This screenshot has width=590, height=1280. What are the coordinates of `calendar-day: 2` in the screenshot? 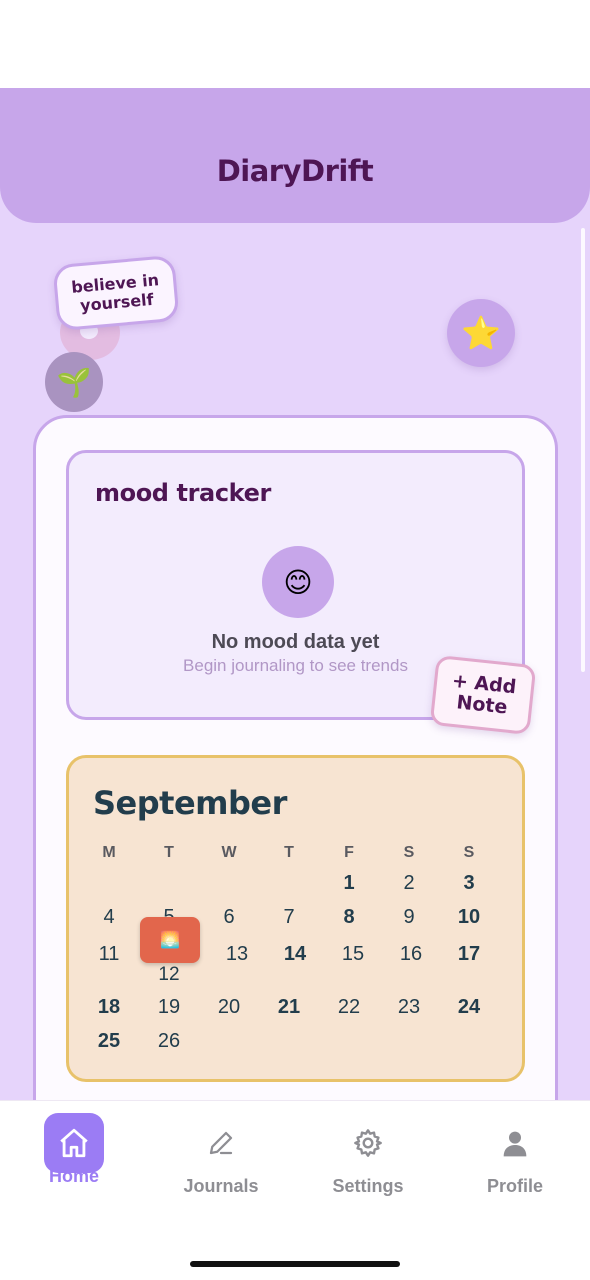 It's located at (409, 883).